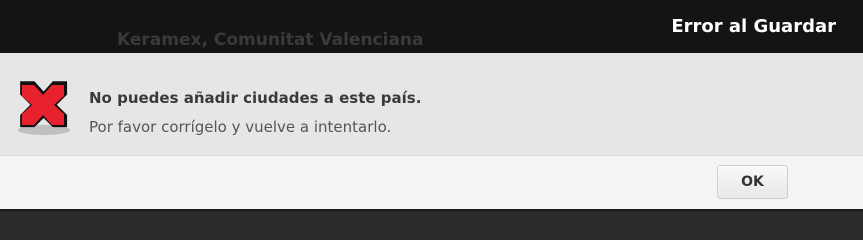 The image size is (863, 240). I want to click on background-location-text: Keramex, Comunitat Valenciana, so click(270, 40).